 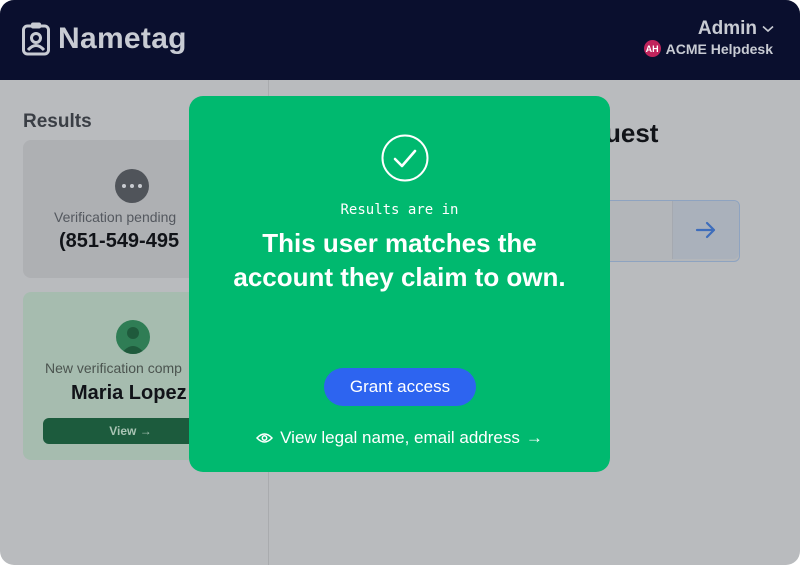 I want to click on brand-name: Nametag, so click(x=122, y=38).